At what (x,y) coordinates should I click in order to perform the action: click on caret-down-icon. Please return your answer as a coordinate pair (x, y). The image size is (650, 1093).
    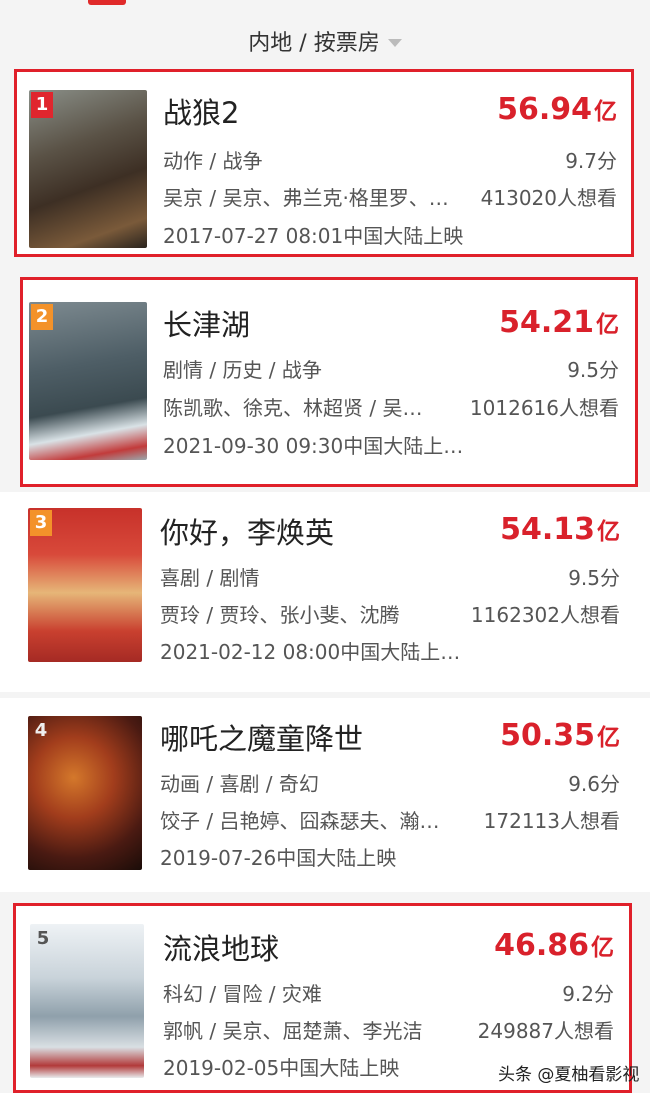
    Looking at the image, I should click on (394, 42).